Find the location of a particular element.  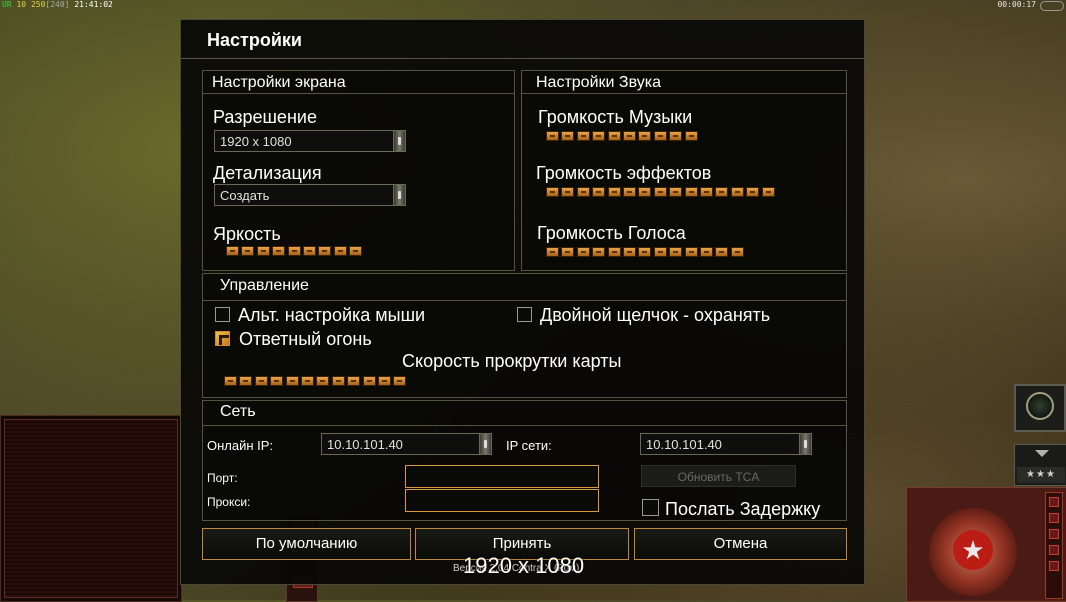

radar-button is located at coordinates (1040, 408).